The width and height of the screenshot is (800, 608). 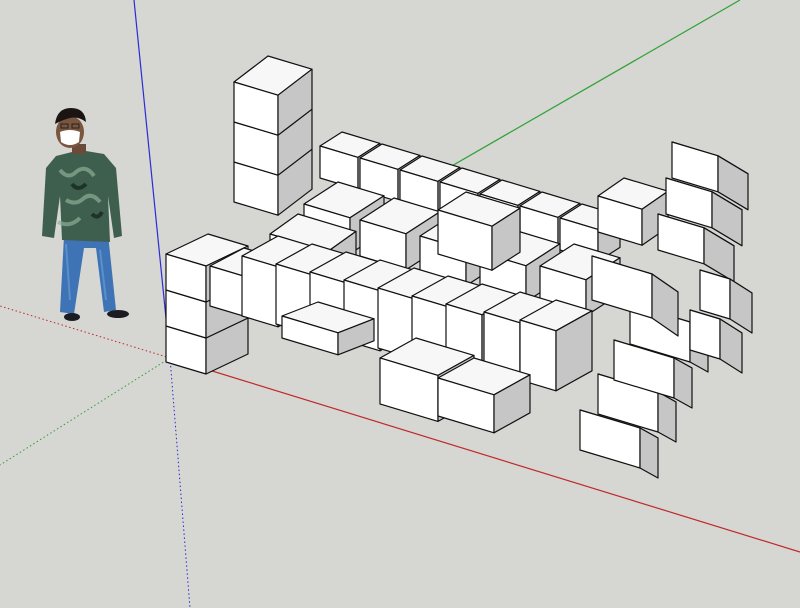 I want to click on front-row-cube, so click(x=556, y=345).